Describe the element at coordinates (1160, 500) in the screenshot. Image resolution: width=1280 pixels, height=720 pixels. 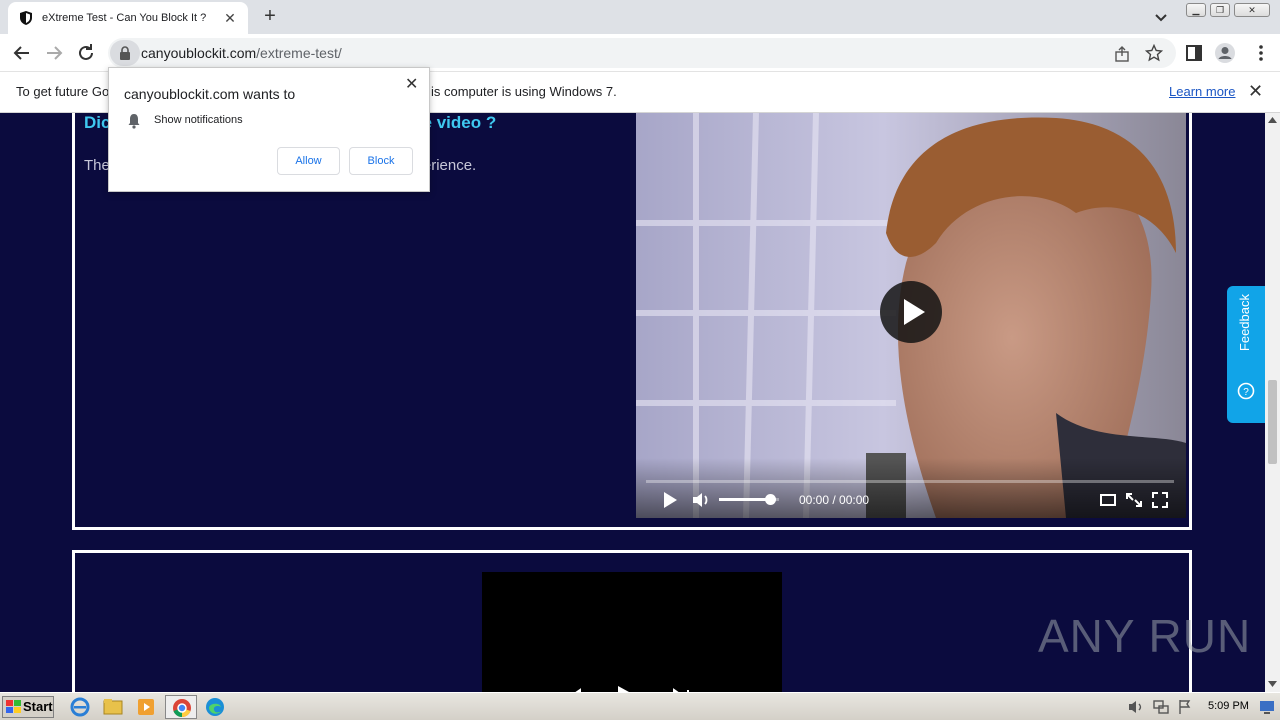
I see `fullscreen-icon` at that location.